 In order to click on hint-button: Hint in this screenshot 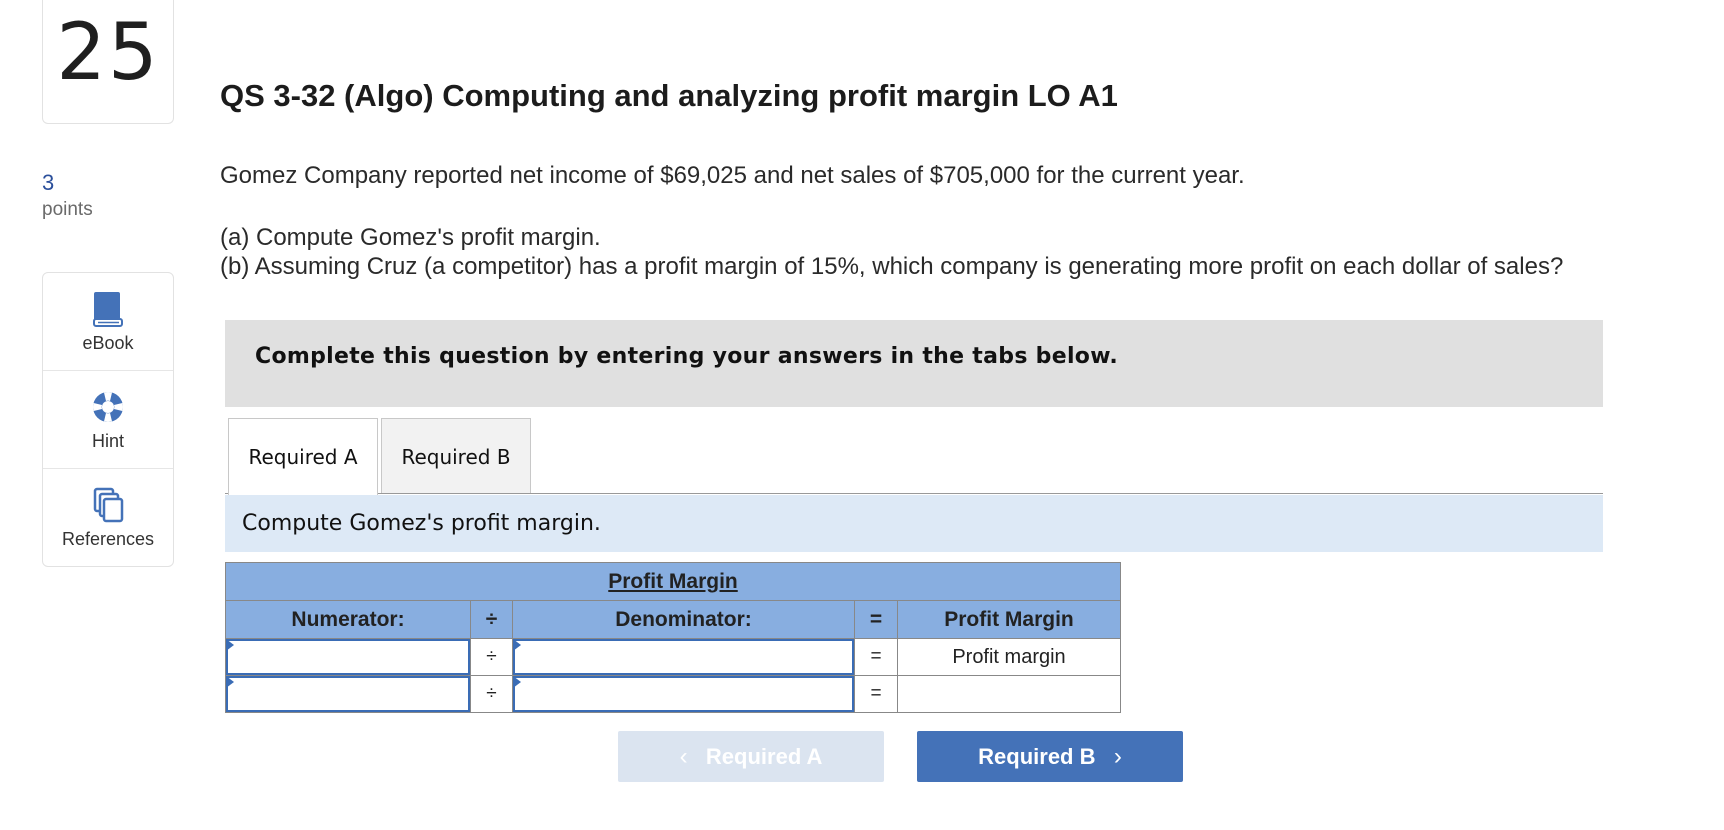, I will do `click(108, 420)`.